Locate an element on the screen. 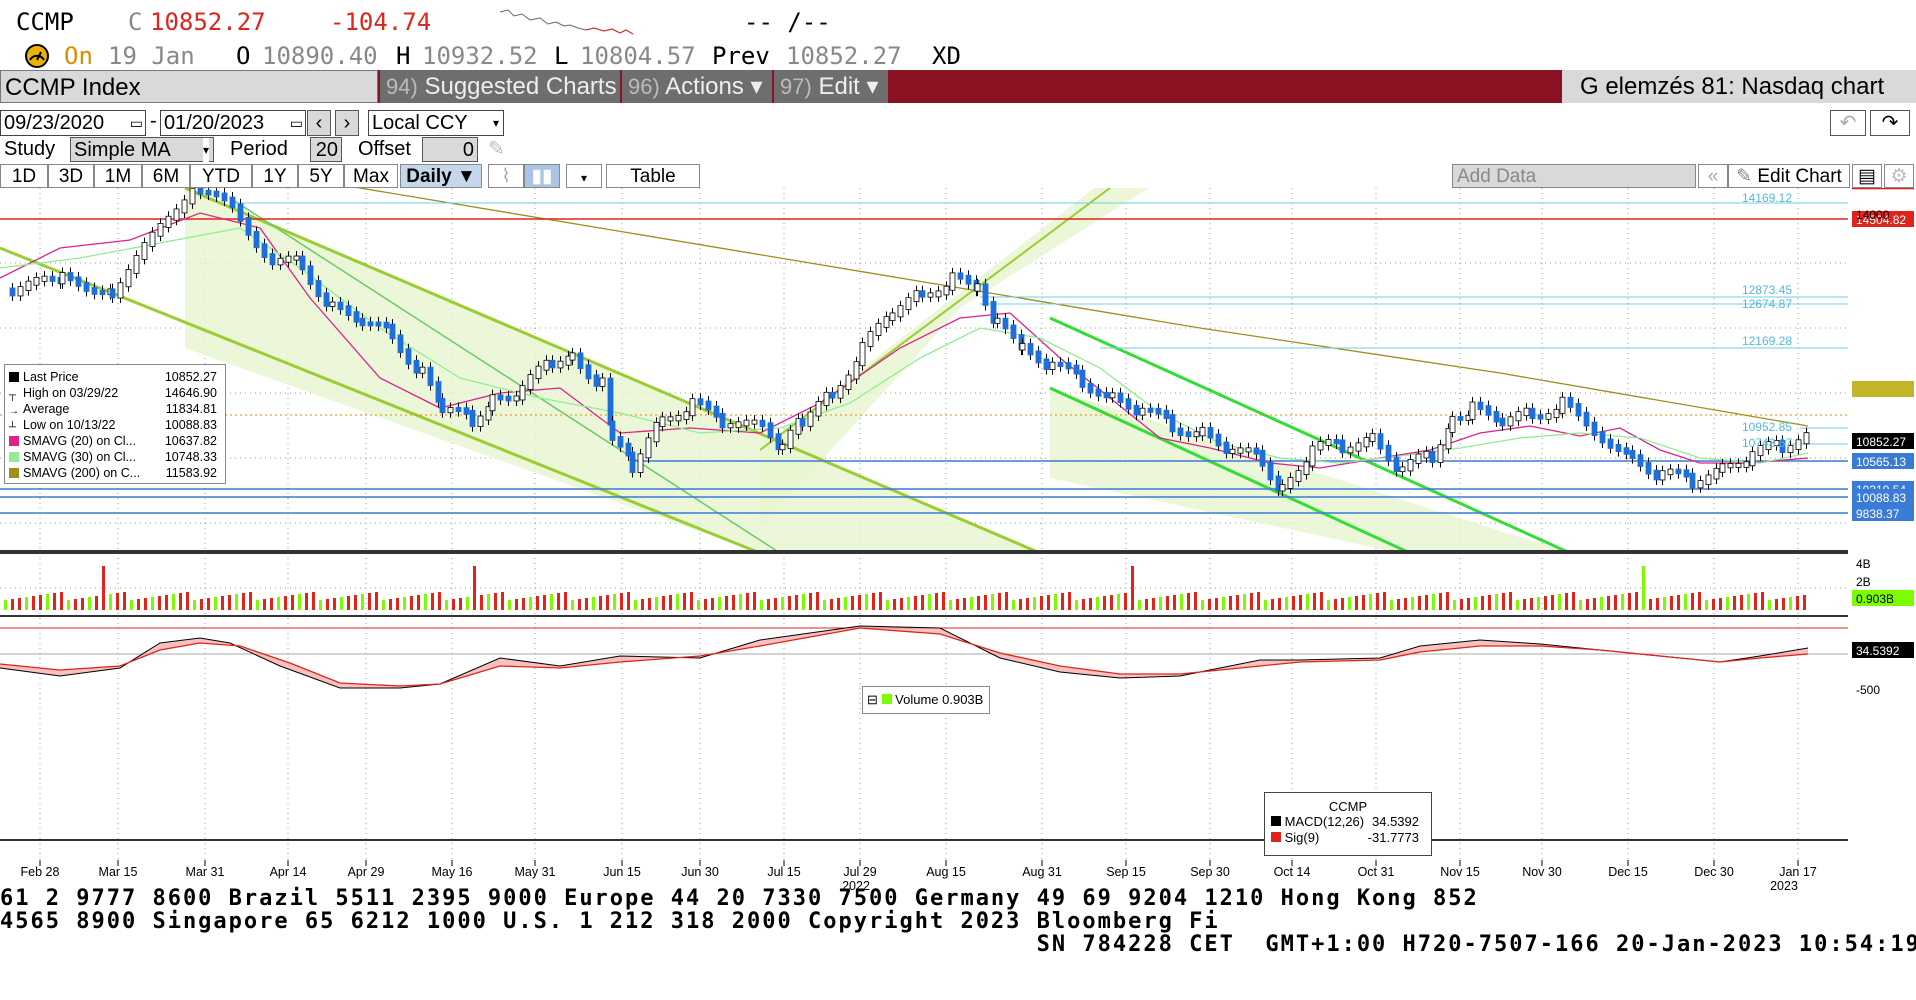  table-button: Table is located at coordinates (653, 176).